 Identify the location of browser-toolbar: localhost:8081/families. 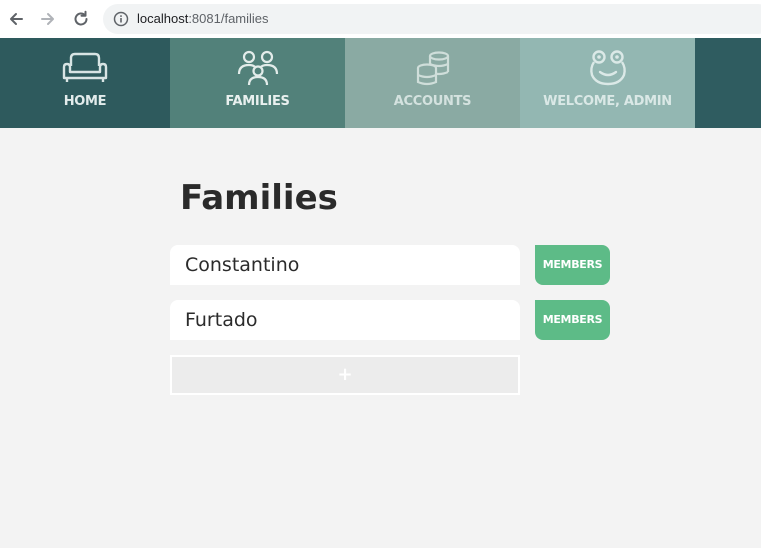
(380, 19).